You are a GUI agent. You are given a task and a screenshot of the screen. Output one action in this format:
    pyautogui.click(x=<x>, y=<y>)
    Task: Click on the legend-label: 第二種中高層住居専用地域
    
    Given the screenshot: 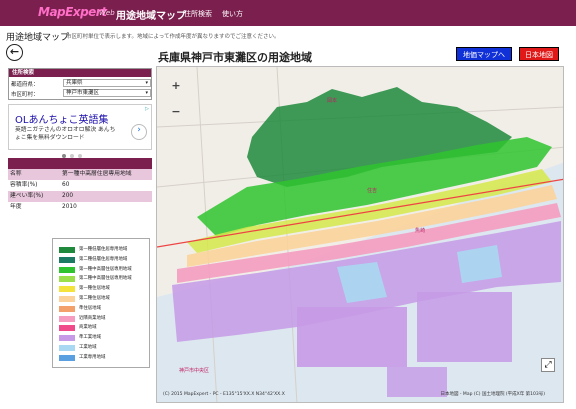 What is the action you would take?
    pyautogui.click(x=105, y=279)
    